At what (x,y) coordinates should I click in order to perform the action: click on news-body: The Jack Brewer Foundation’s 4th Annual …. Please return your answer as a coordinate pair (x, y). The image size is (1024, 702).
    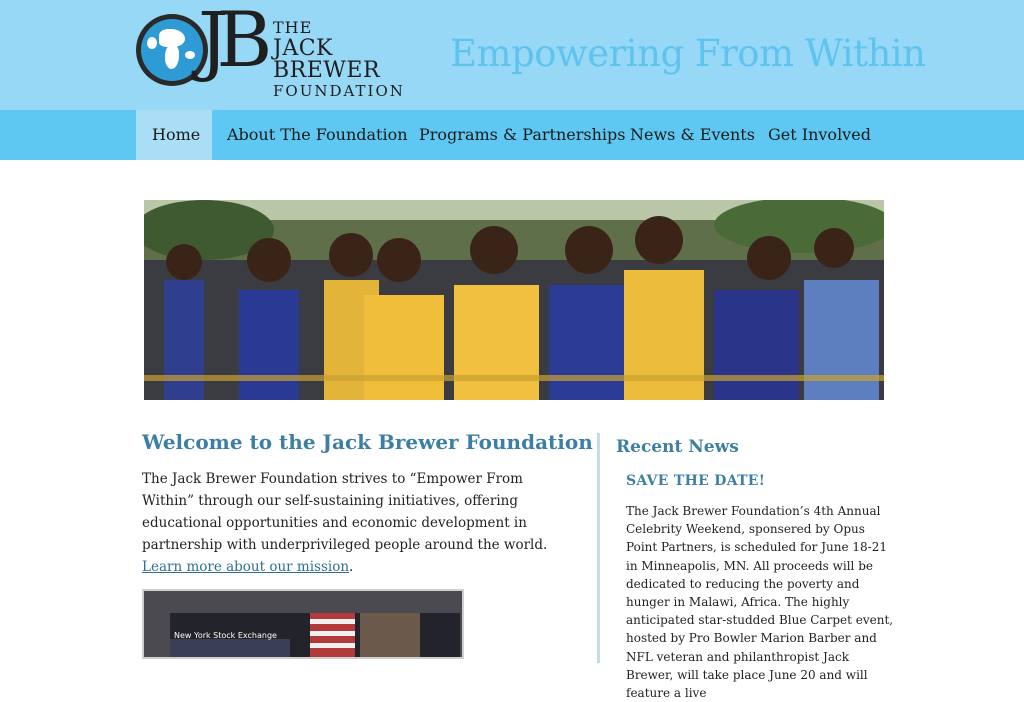
    Looking at the image, I should click on (760, 602).